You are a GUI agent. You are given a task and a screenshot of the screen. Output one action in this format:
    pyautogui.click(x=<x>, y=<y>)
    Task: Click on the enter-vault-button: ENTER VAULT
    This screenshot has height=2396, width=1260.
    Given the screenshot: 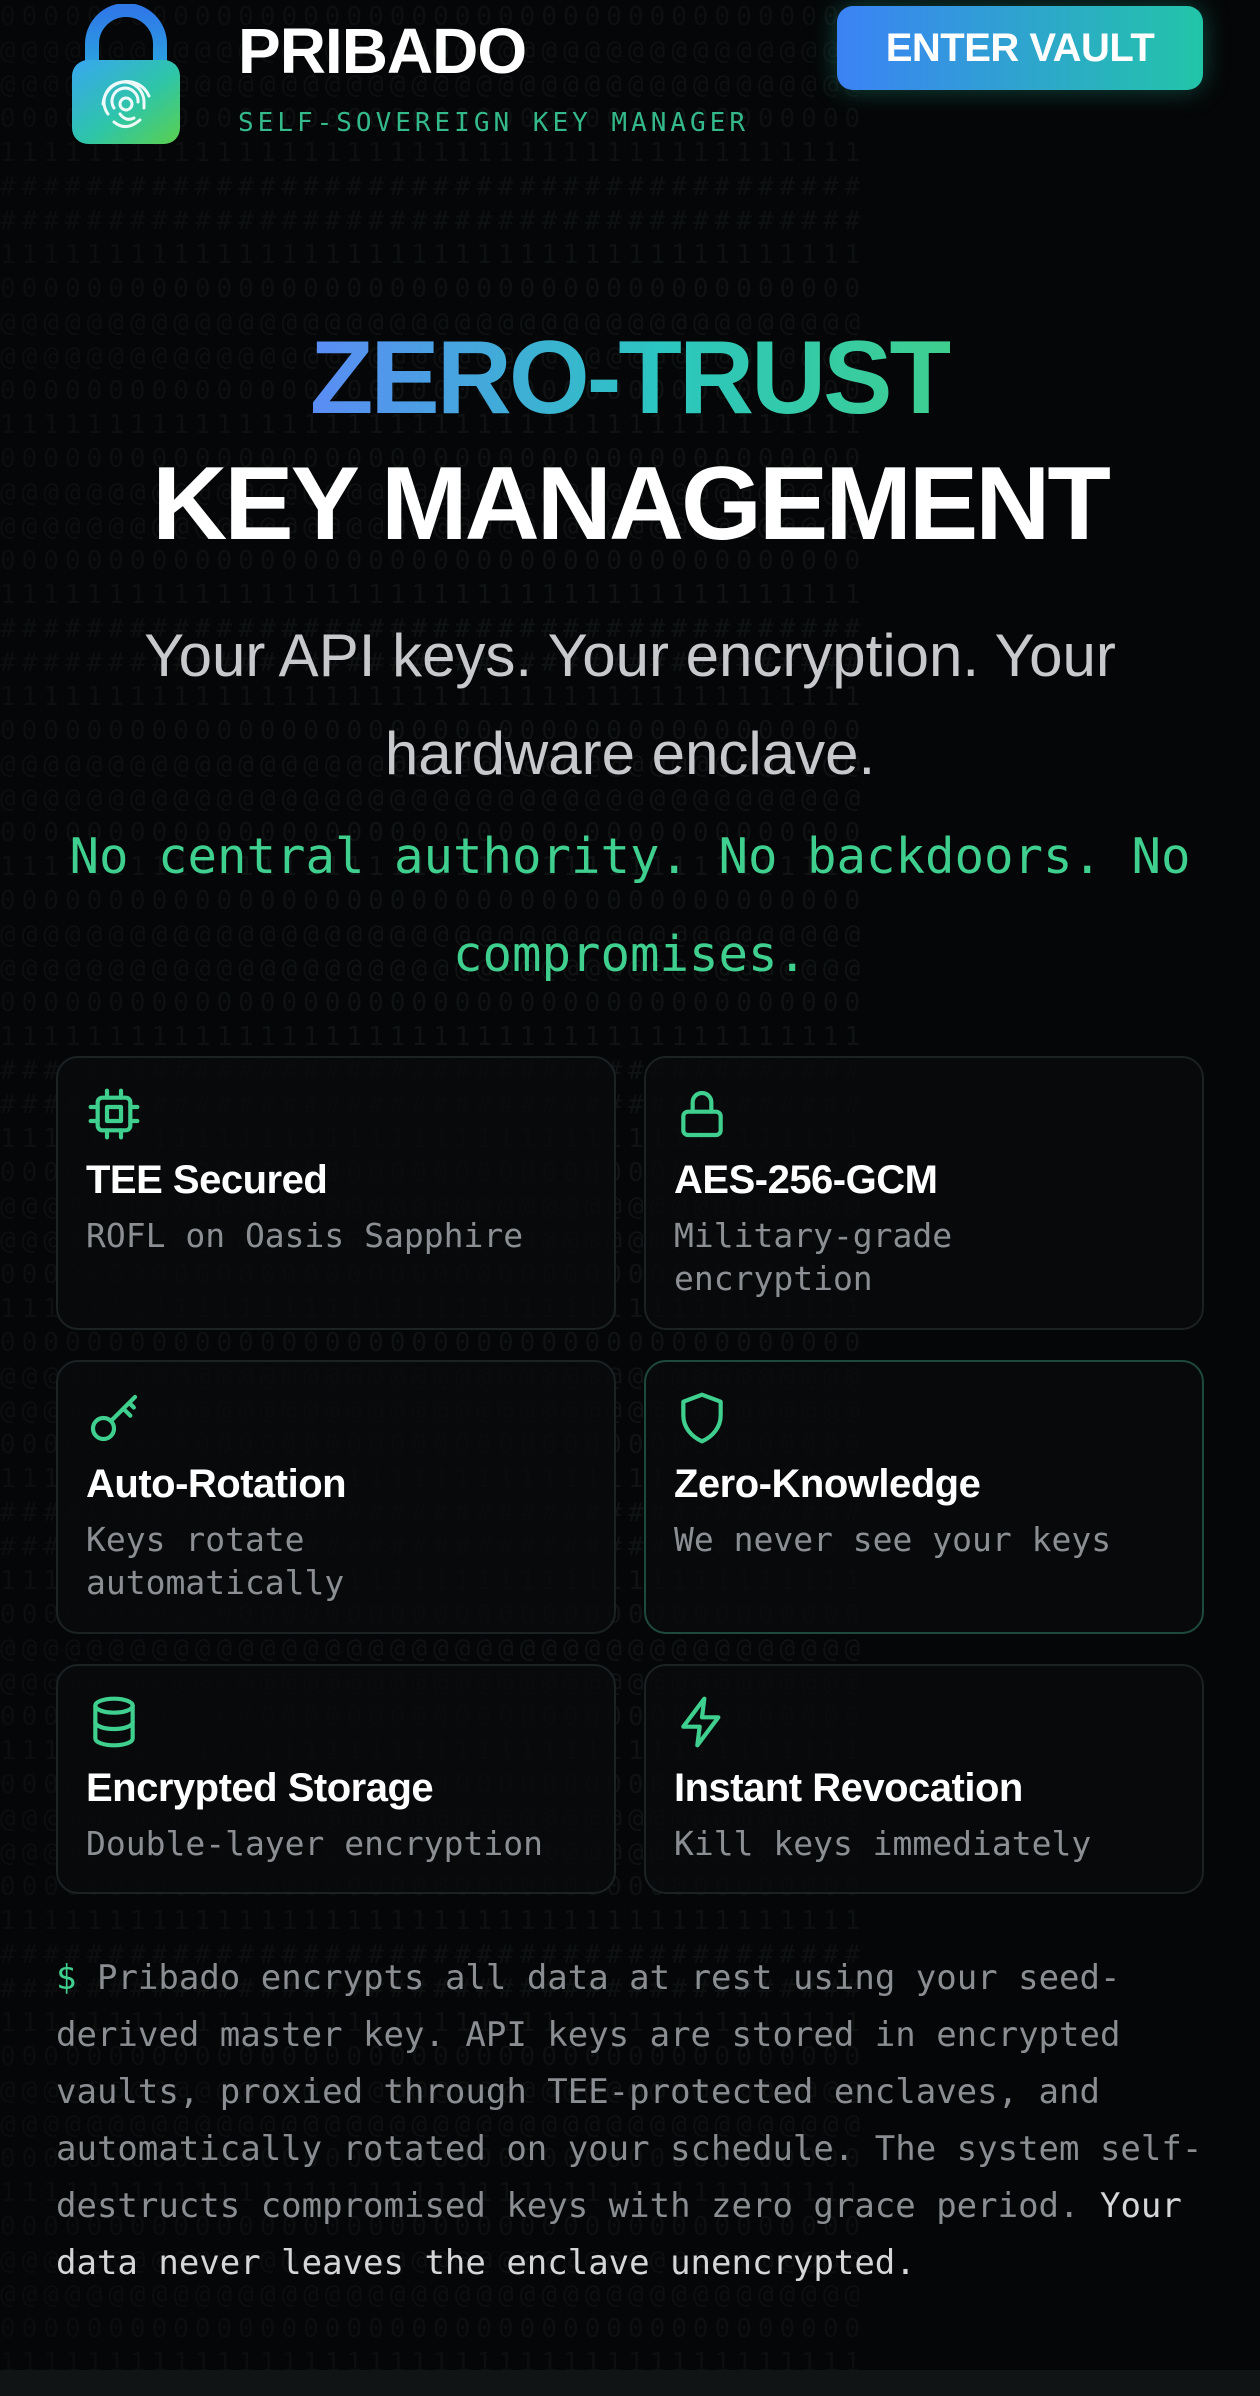 What is the action you would take?
    pyautogui.click(x=1020, y=48)
    